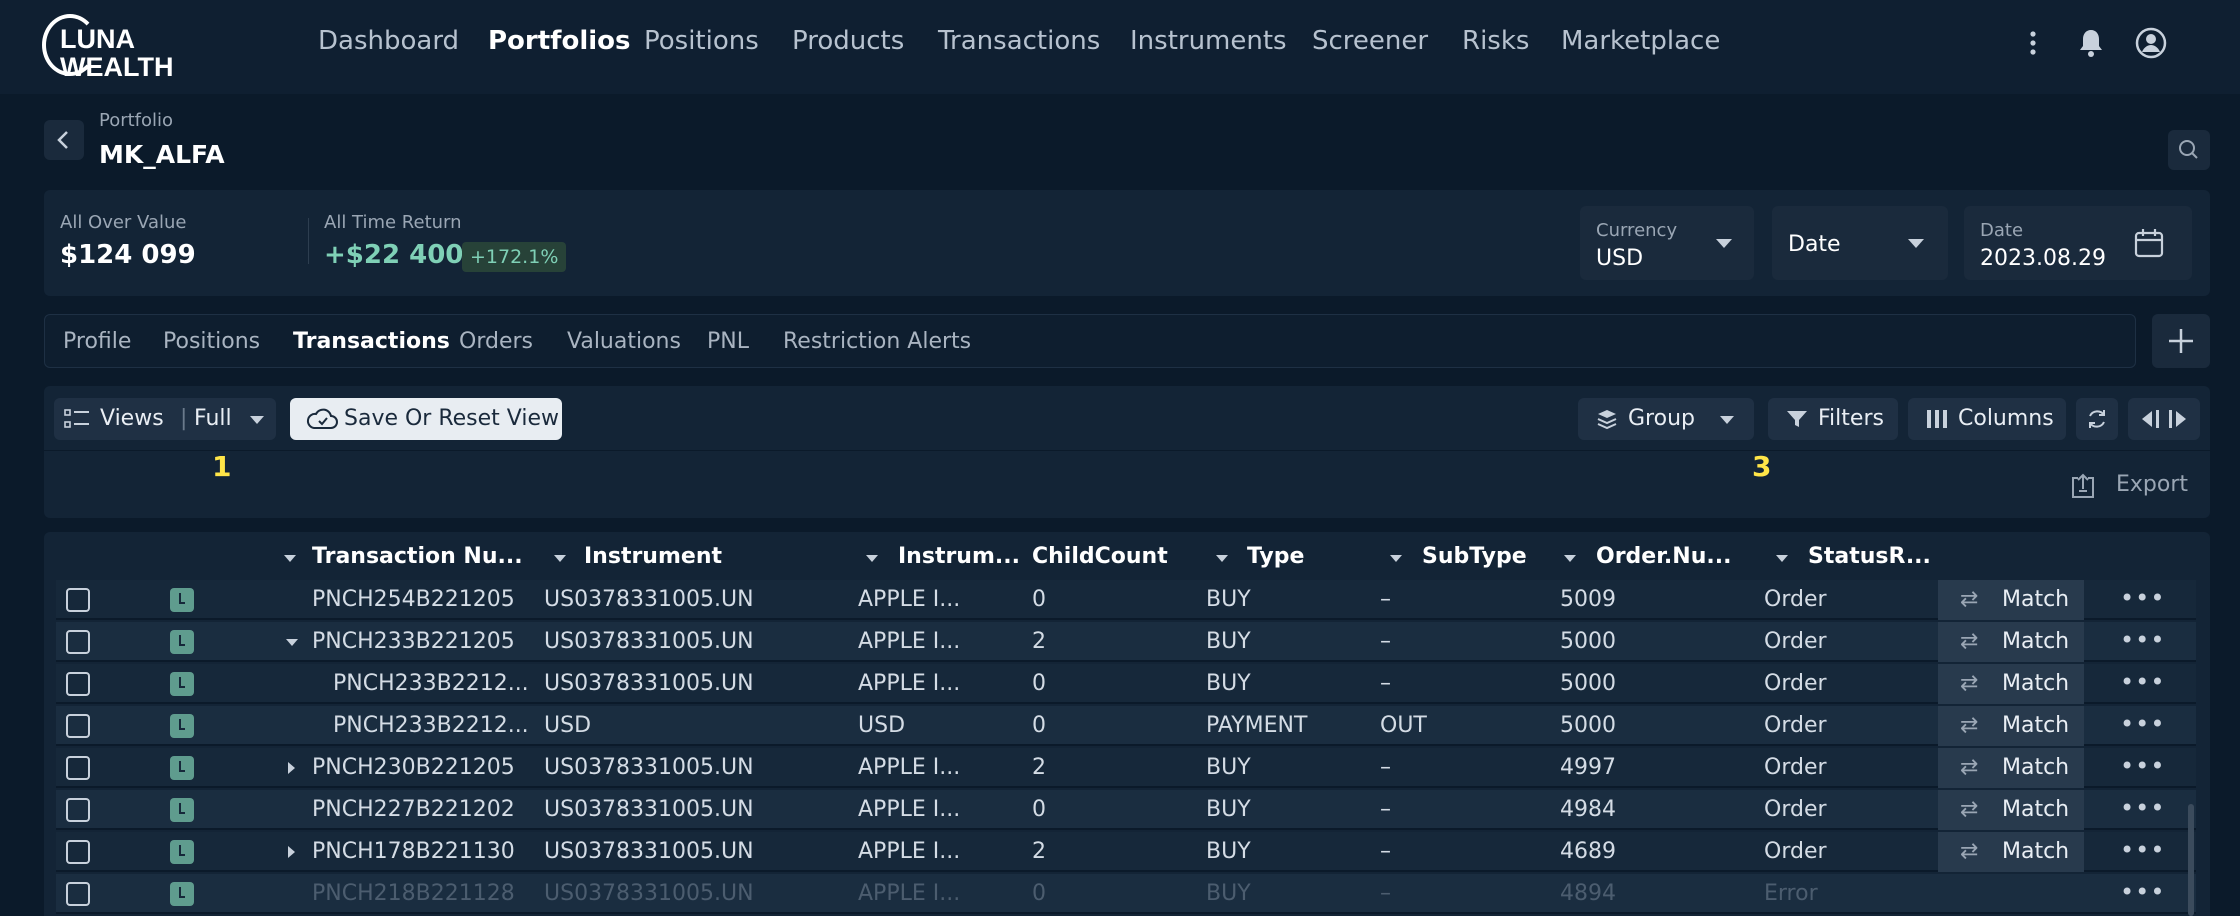 Image resolution: width=2240 pixels, height=916 pixels. What do you see at coordinates (2164, 419) in the screenshot?
I see `panel-toggle-button` at bounding box center [2164, 419].